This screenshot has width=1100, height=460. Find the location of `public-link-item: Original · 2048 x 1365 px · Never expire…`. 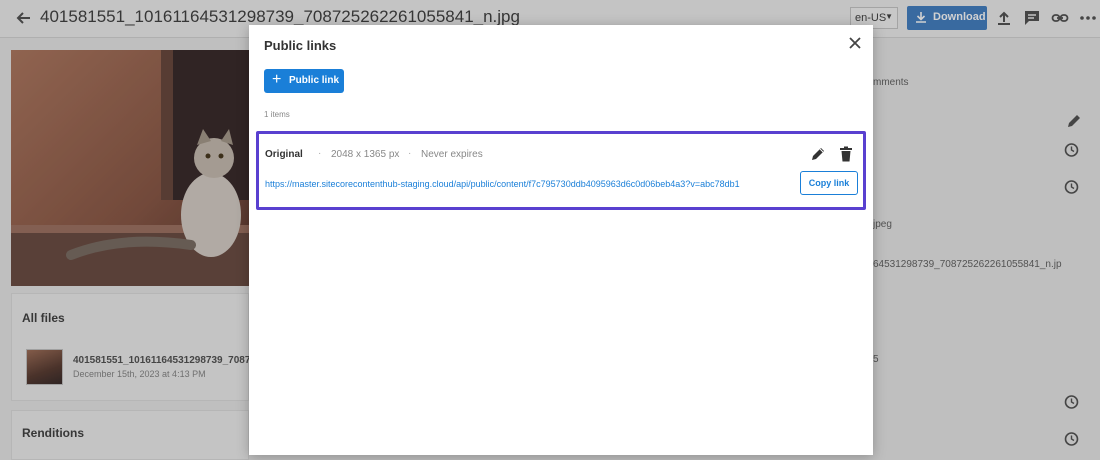

public-link-item: Original · 2048 x 1365 px · Never expire… is located at coordinates (561, 170).